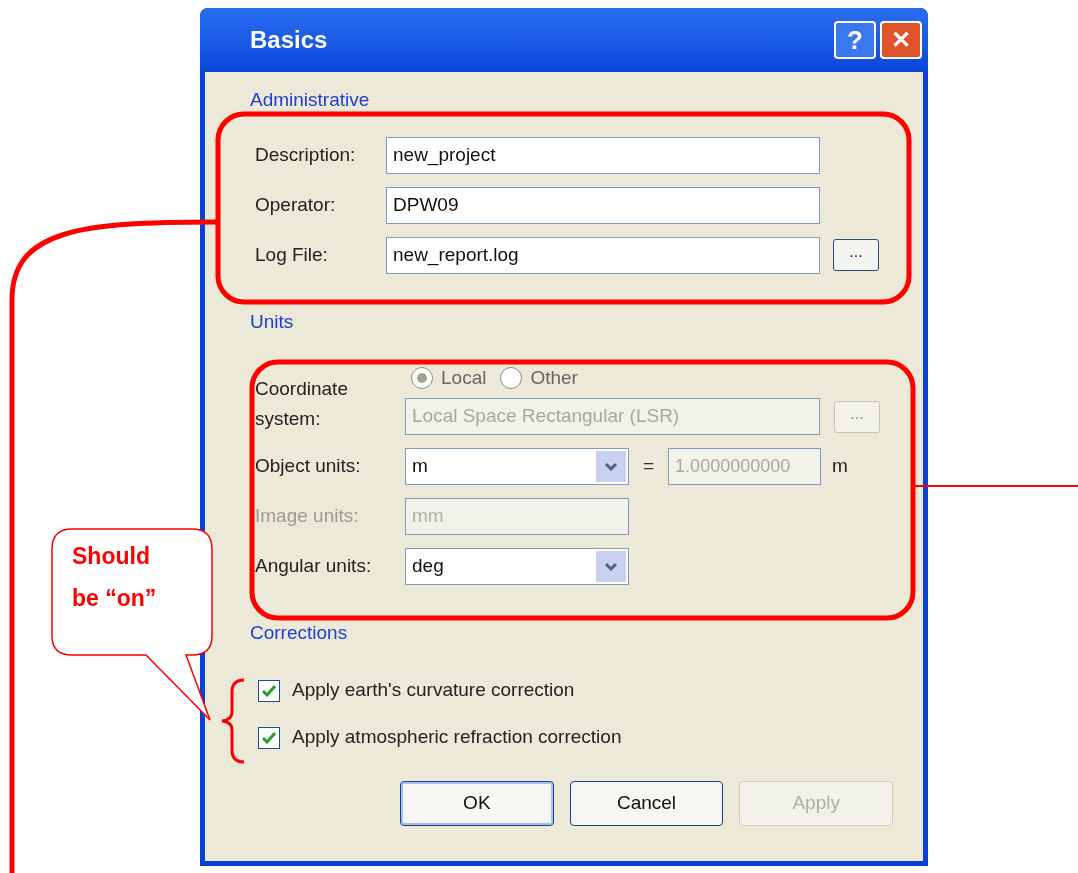 The height and width of the screenshot is (873, 1078). I want to click on help-button: ?, so click(855, 40).